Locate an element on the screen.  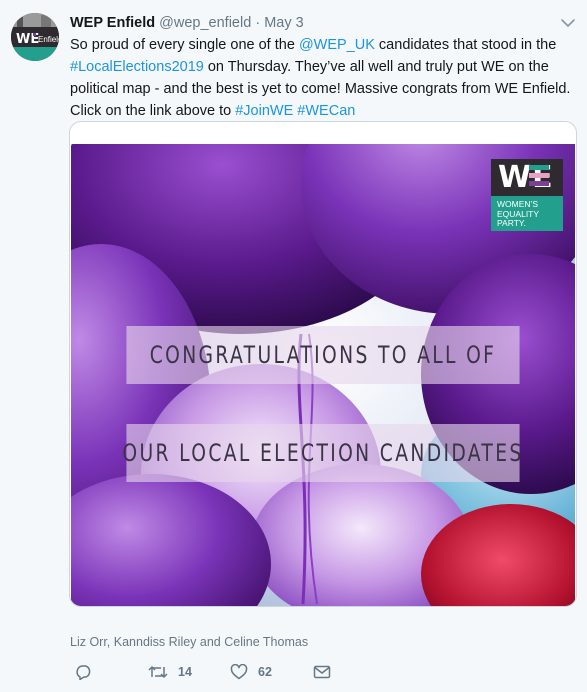
avatar: WE Enfield is located at coordinates (35, 37).